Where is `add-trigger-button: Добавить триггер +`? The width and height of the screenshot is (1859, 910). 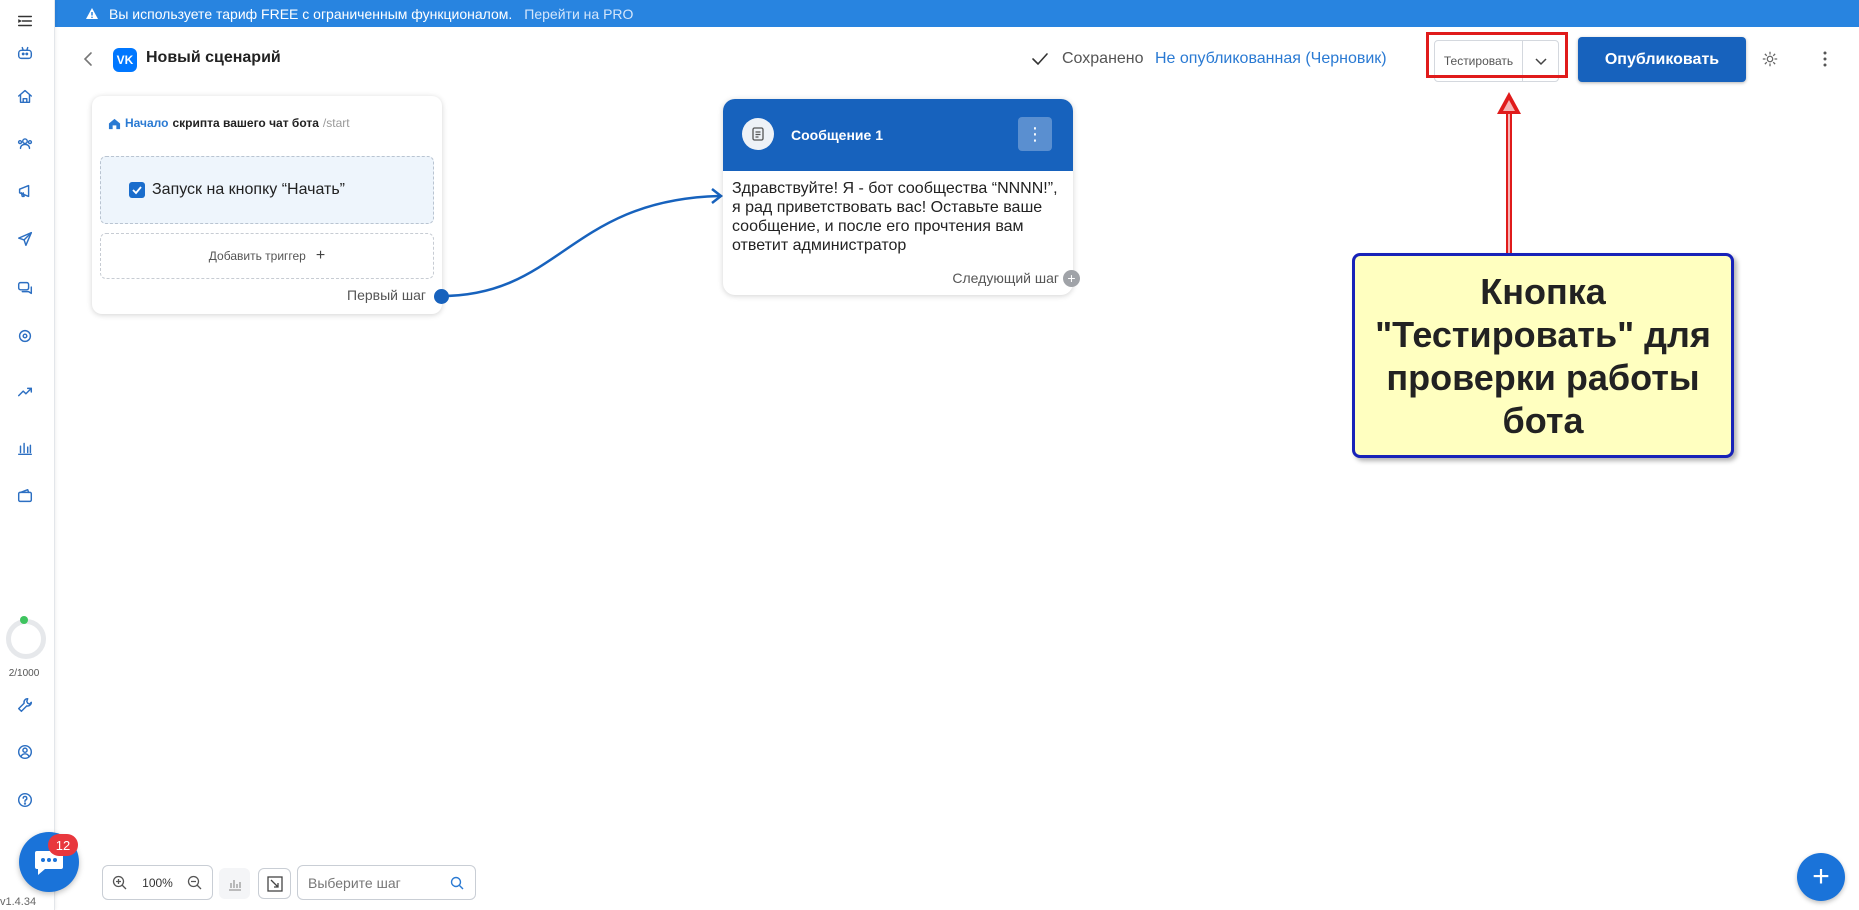 add-trigger-button: Добавить триггер + is located at coordinates (267, 256).